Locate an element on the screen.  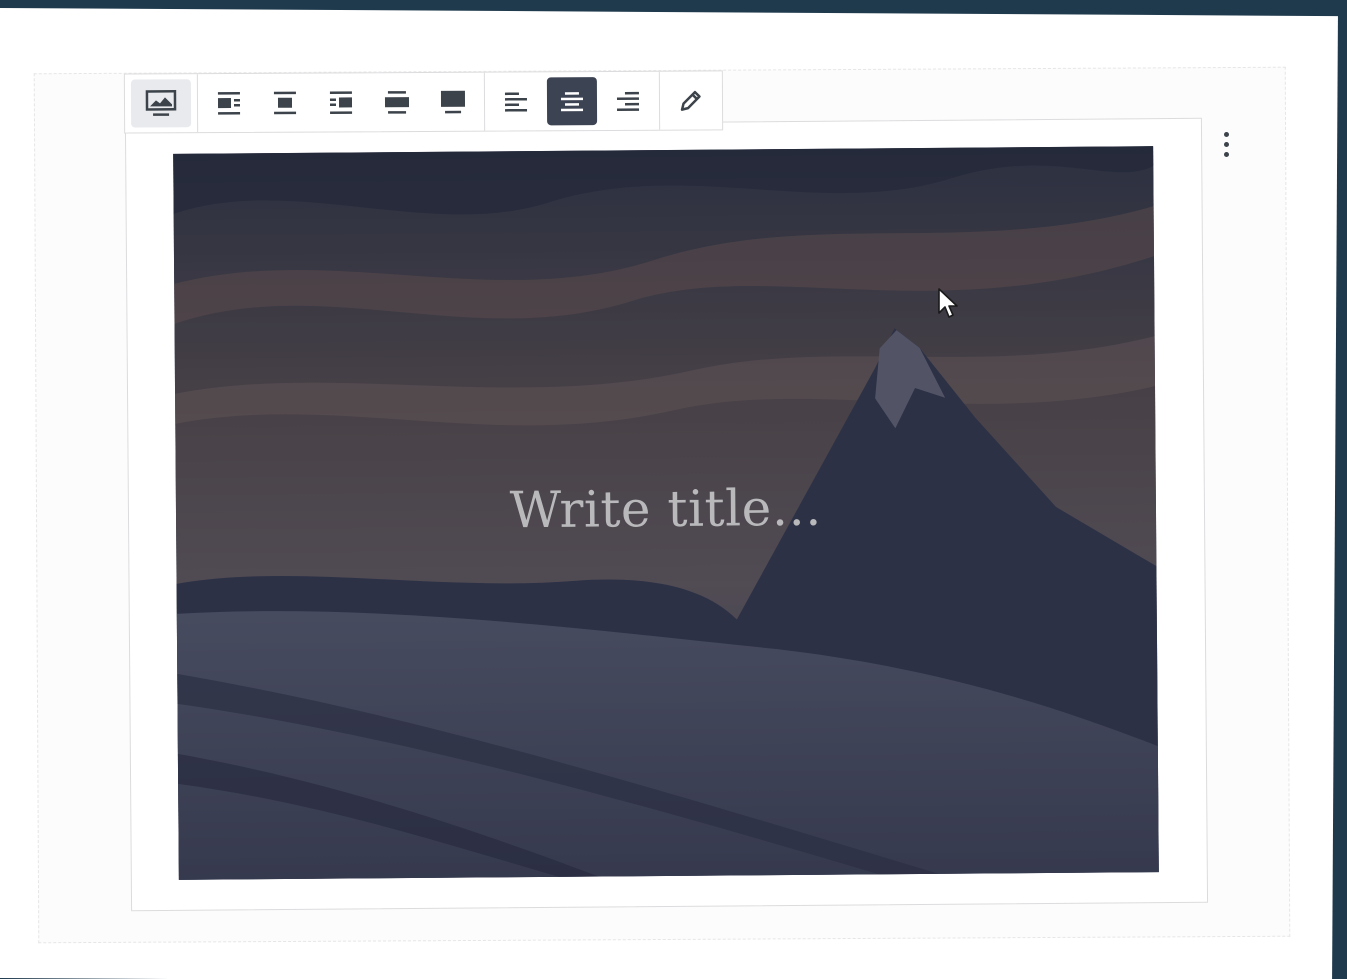
block-toolbar is located at coordinates (423, 102).